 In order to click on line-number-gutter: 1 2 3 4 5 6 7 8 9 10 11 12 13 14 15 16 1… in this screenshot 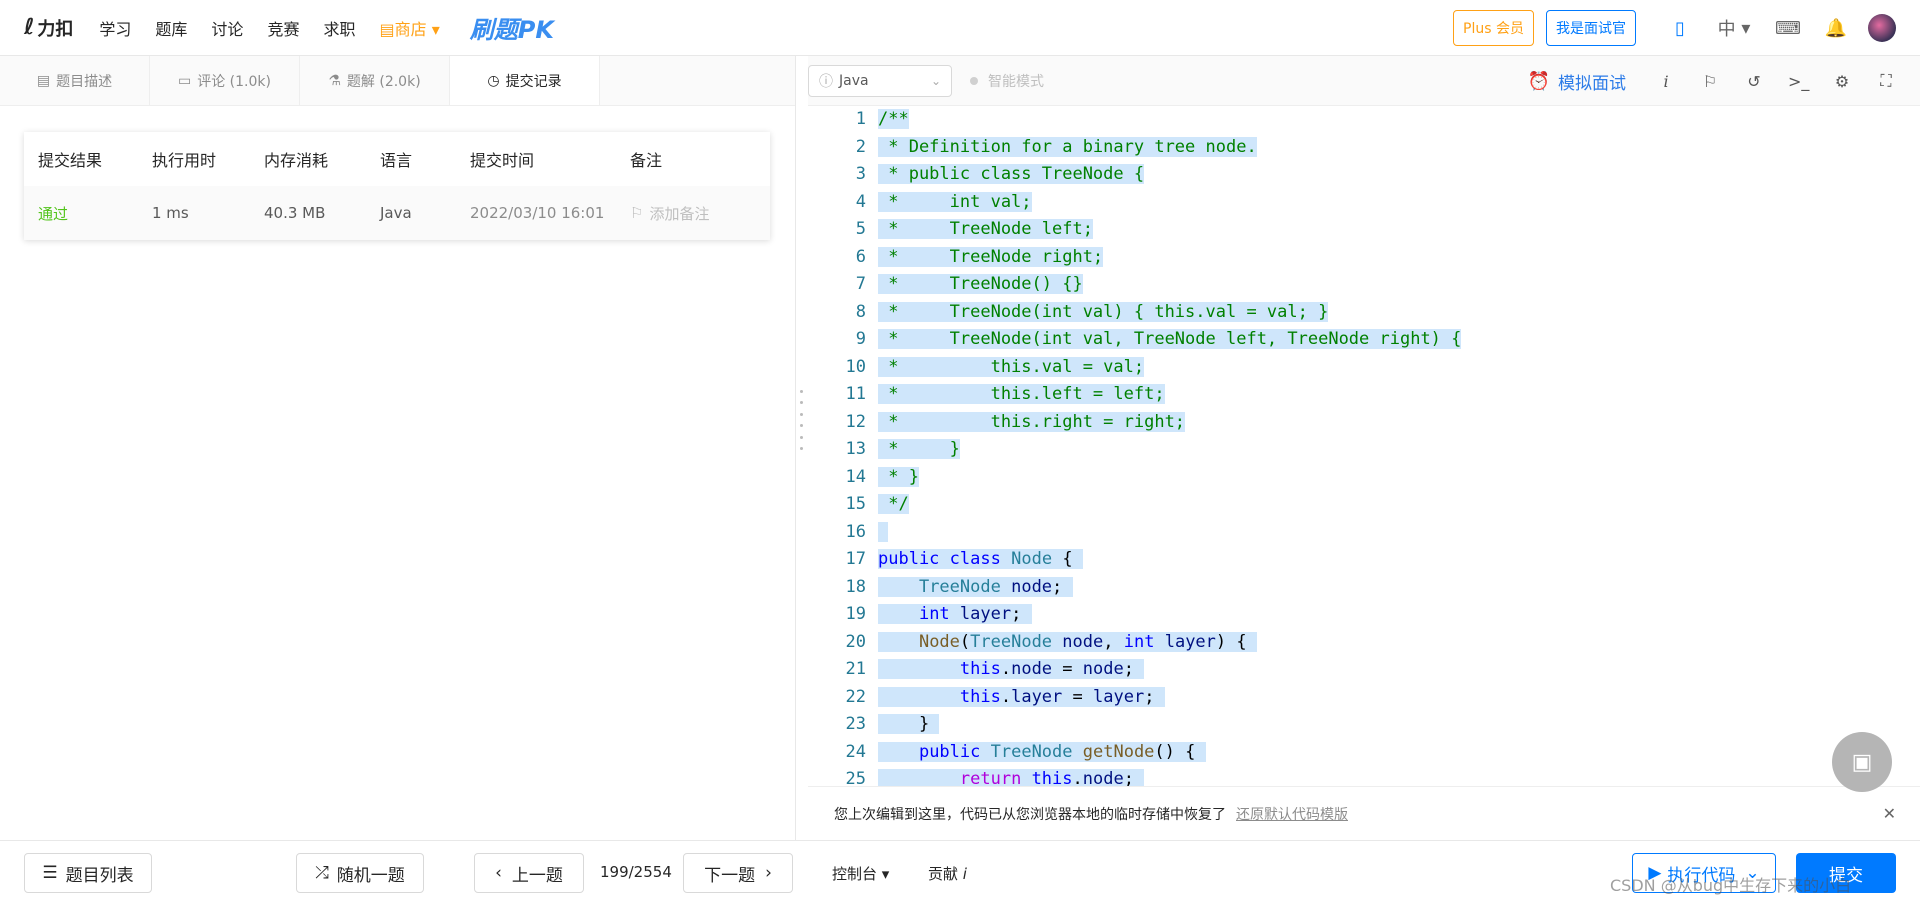, I will do `click(843, 446)`.